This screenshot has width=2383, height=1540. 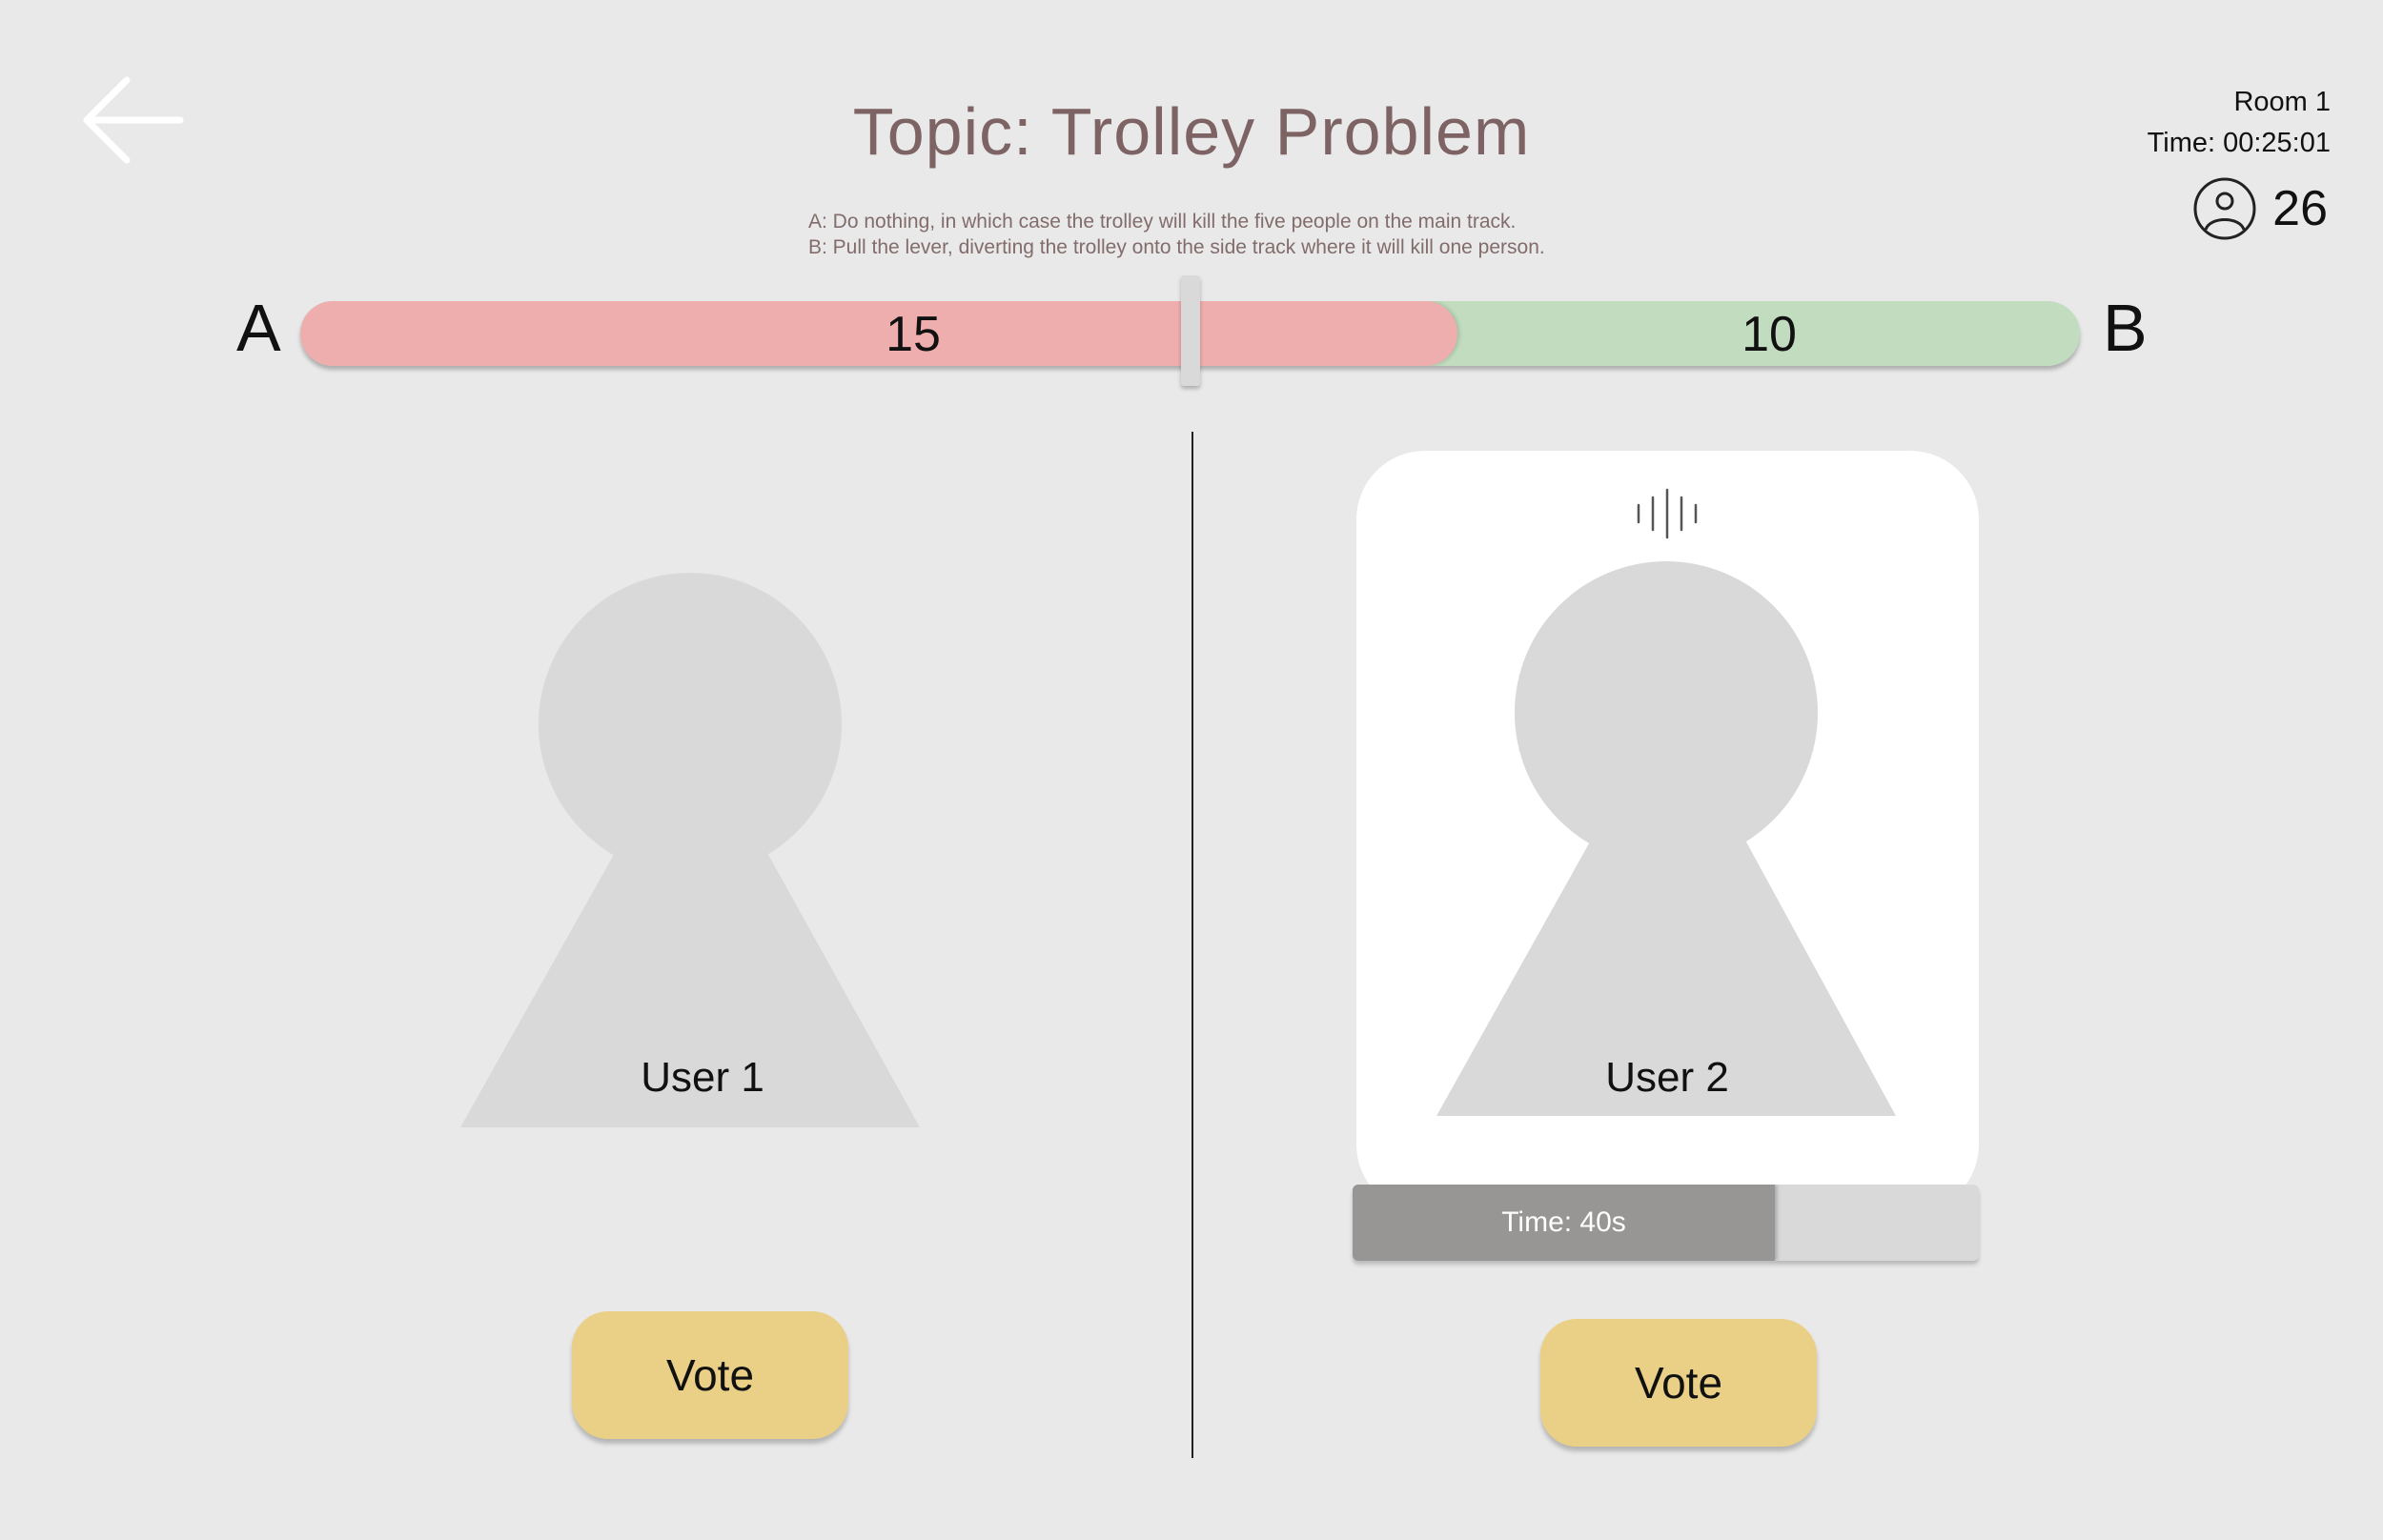 I want to click on vote-count-b: 10, so click(x=1769, y=334).